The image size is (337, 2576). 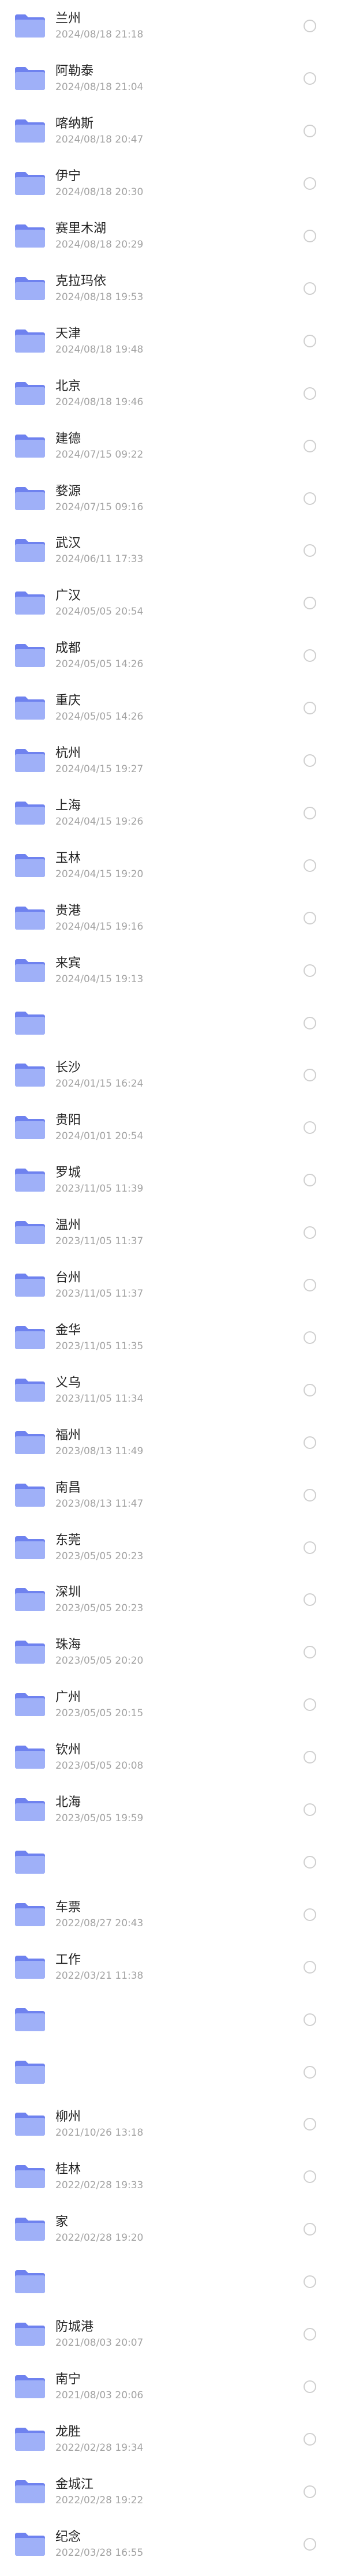 I want to click on folder-row: 温州 2023/11/05 11:37, so click(x=168, y=1233).